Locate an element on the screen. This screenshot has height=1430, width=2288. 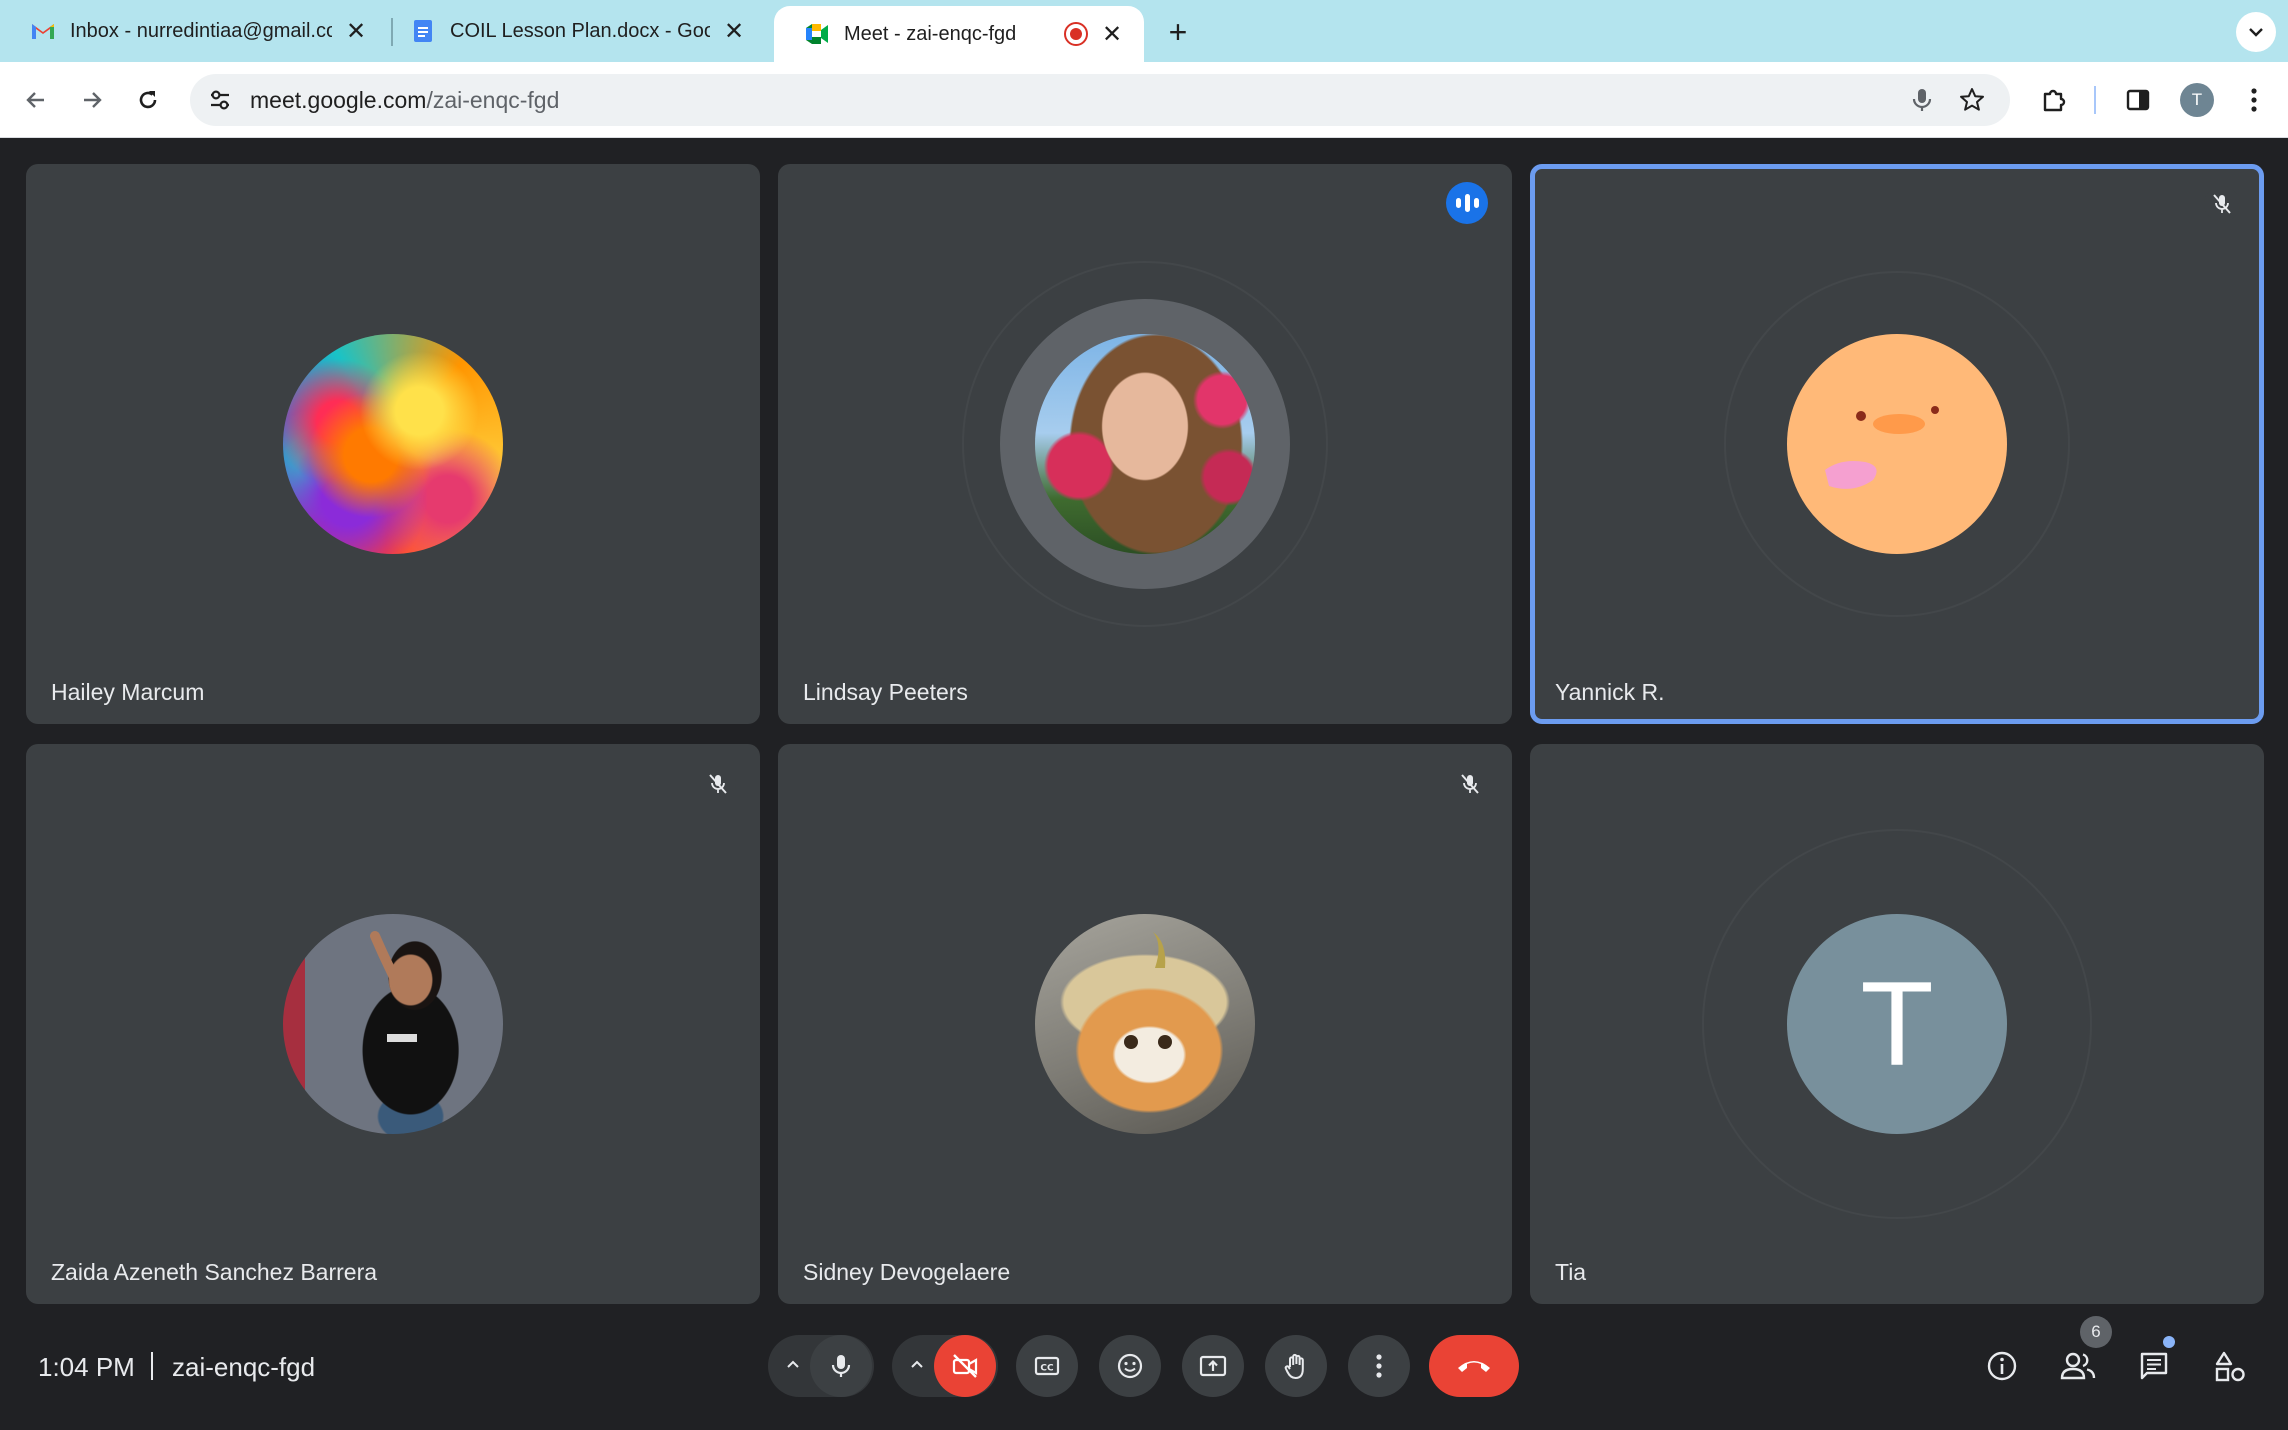
reload-icon is located at coordinates (148, 100).